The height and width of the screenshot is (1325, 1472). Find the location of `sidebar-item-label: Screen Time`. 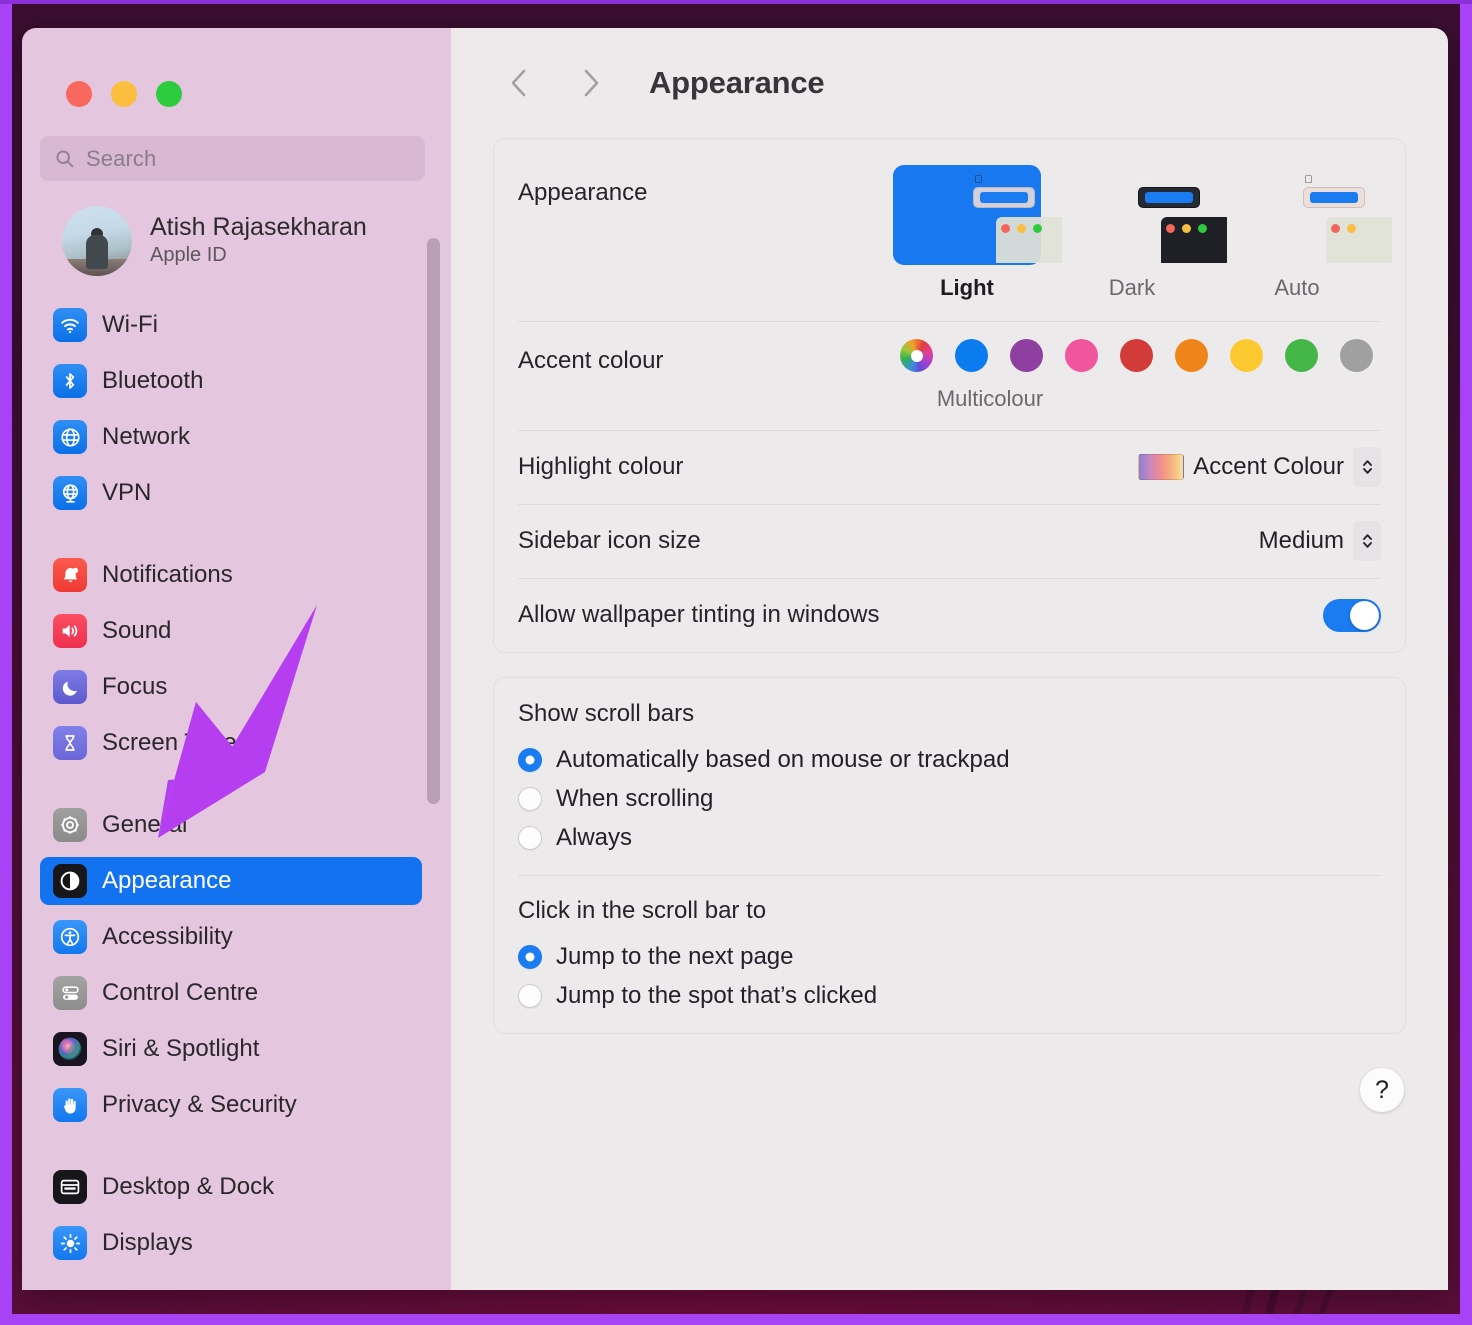

sidebar-item-label: Screen Time is located at coordinates (169, 742).